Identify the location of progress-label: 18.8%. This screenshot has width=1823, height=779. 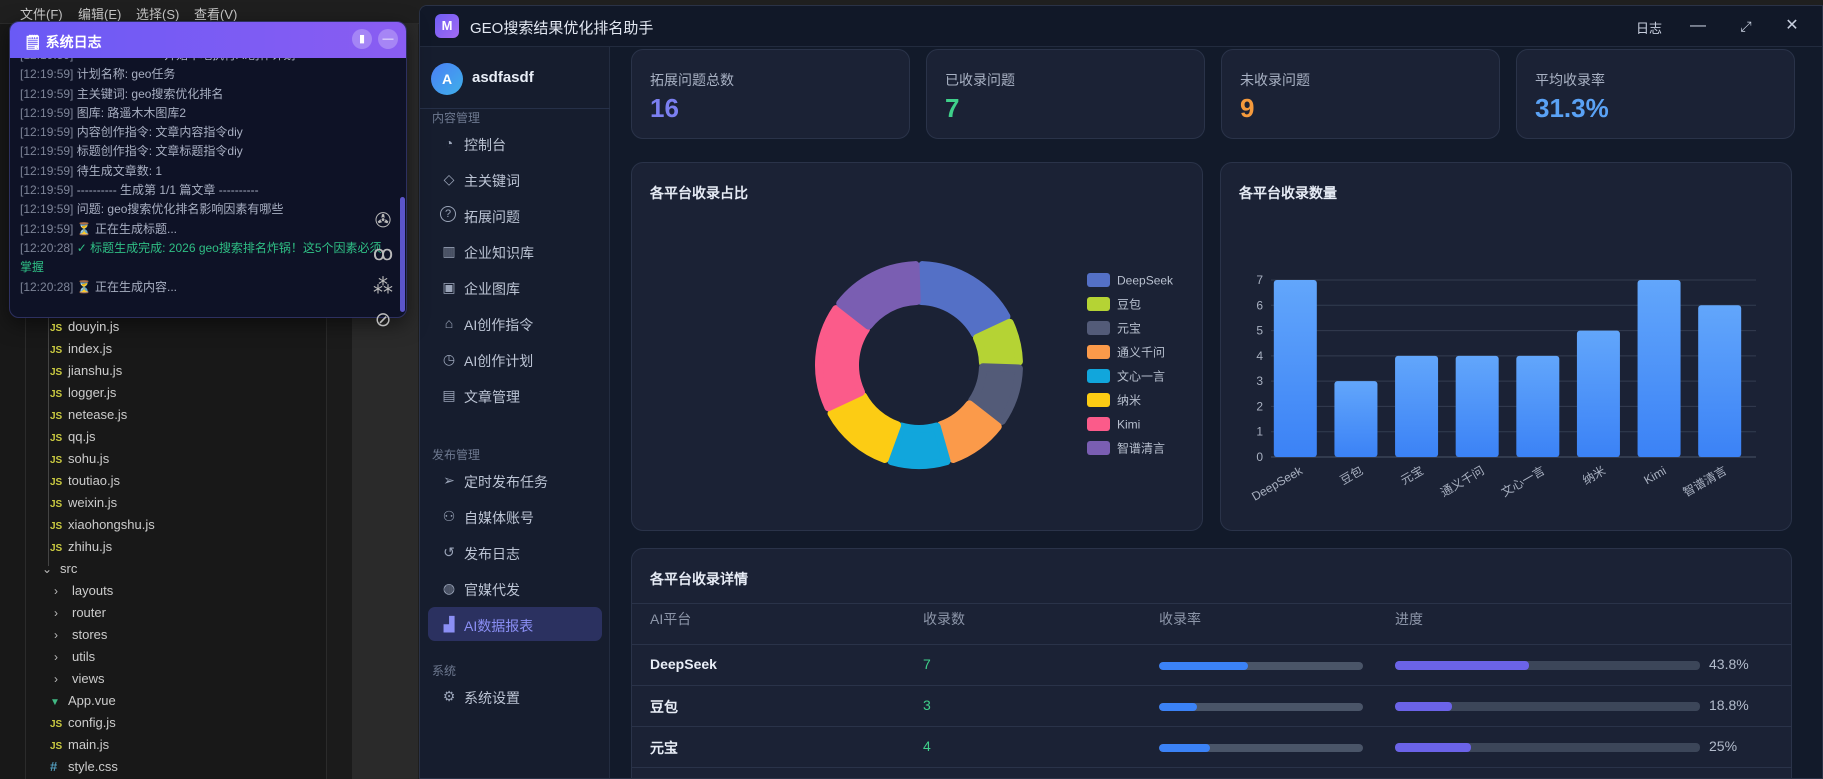
(1729, 705).